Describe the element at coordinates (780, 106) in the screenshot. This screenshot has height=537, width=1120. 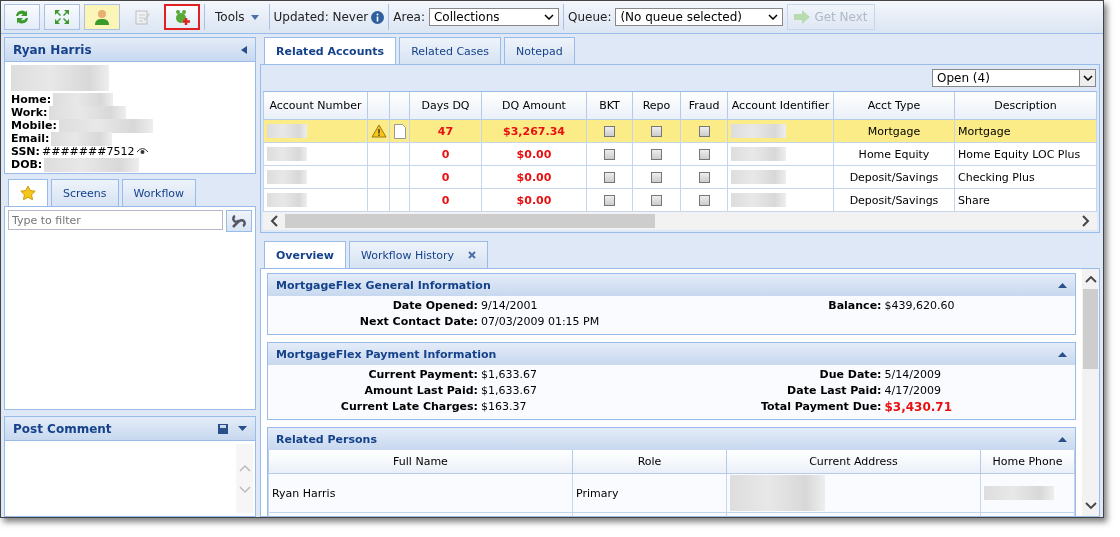
I see `column-header: Account Identifier` at that location.